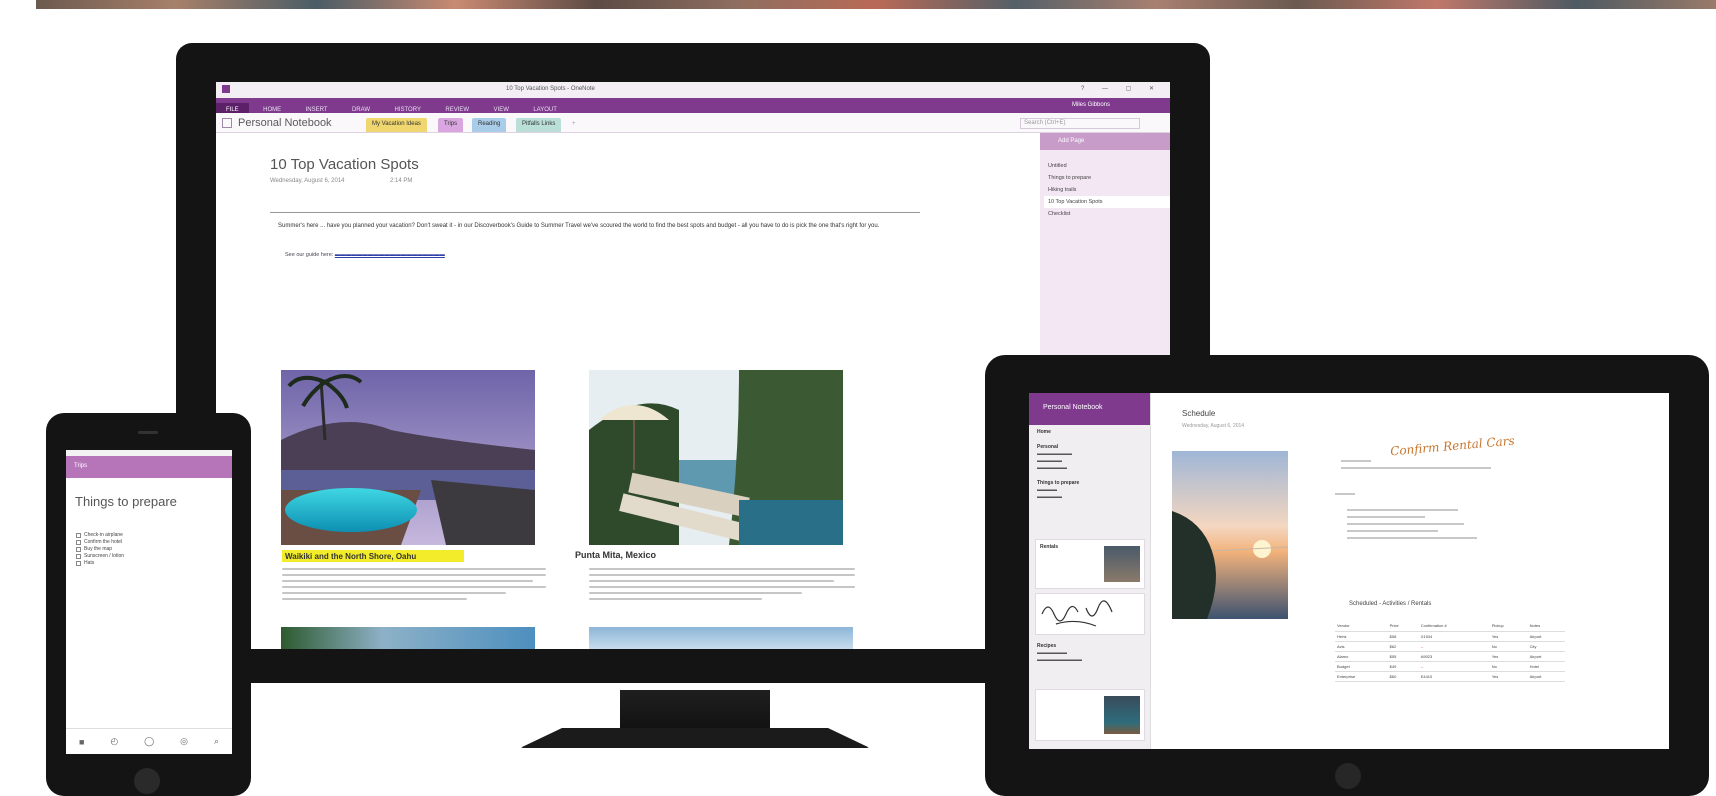 Image resolution: width=1716 pixels, height=796 pixels. What do you see at coordinates (1390, 604) in the screenshot?
I see `tablet-table-heading: Scheduled - Activities / Rentals` at bounding box center [1390, 604].